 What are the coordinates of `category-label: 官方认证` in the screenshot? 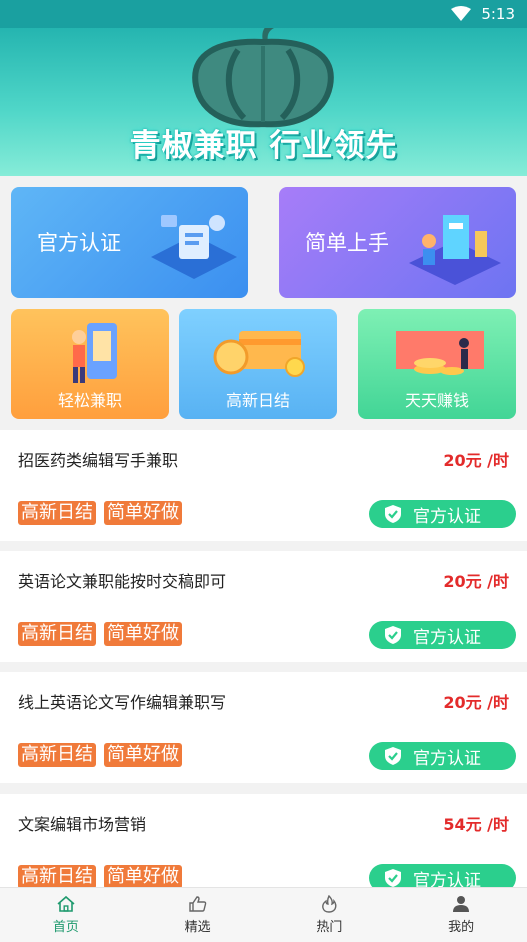 It's located at (79, 243).